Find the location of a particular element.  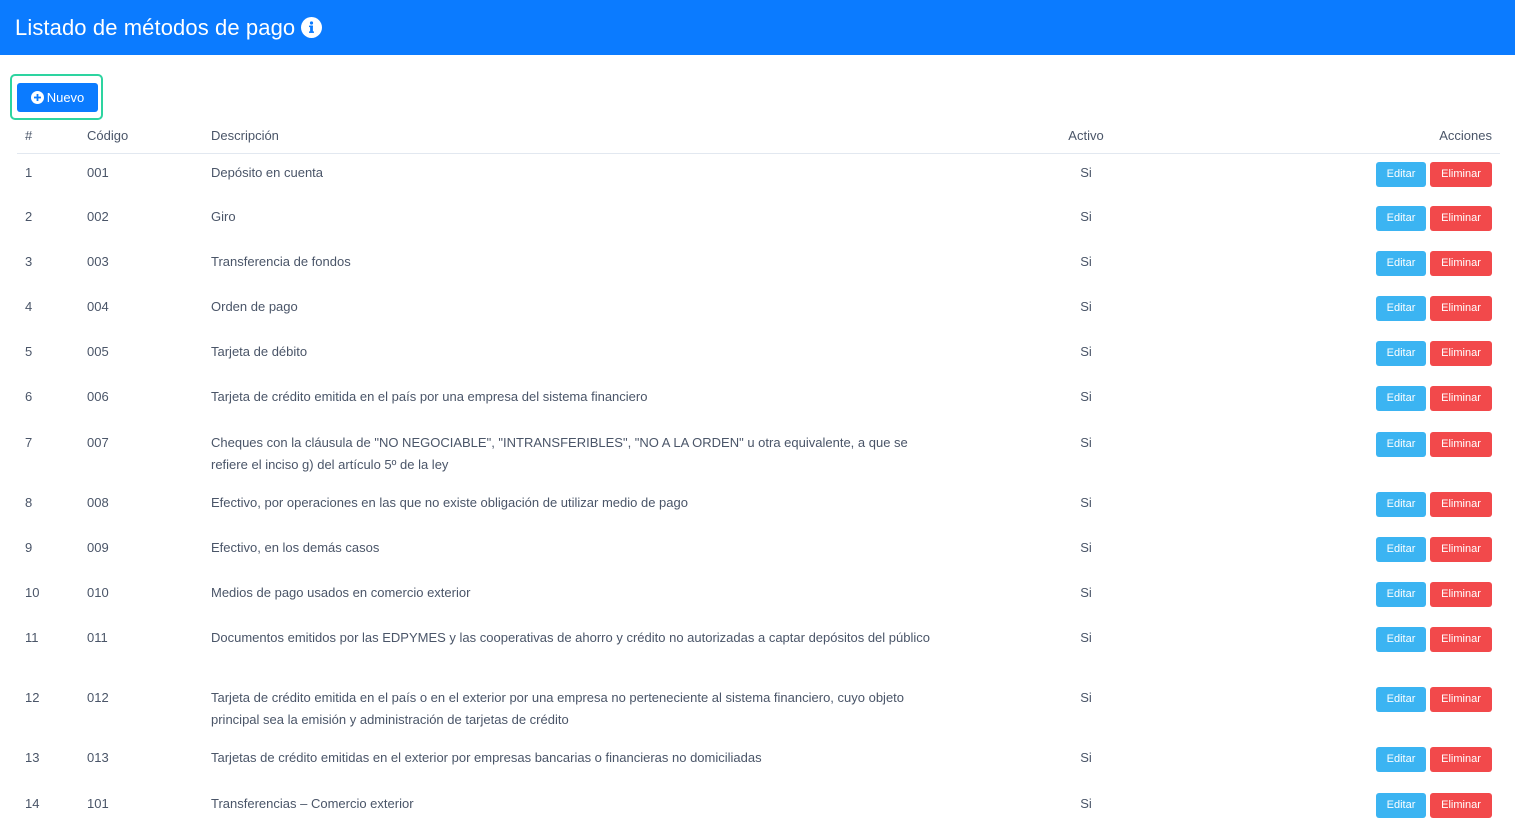

row-number: 12 is located at coordinates (32, 697).